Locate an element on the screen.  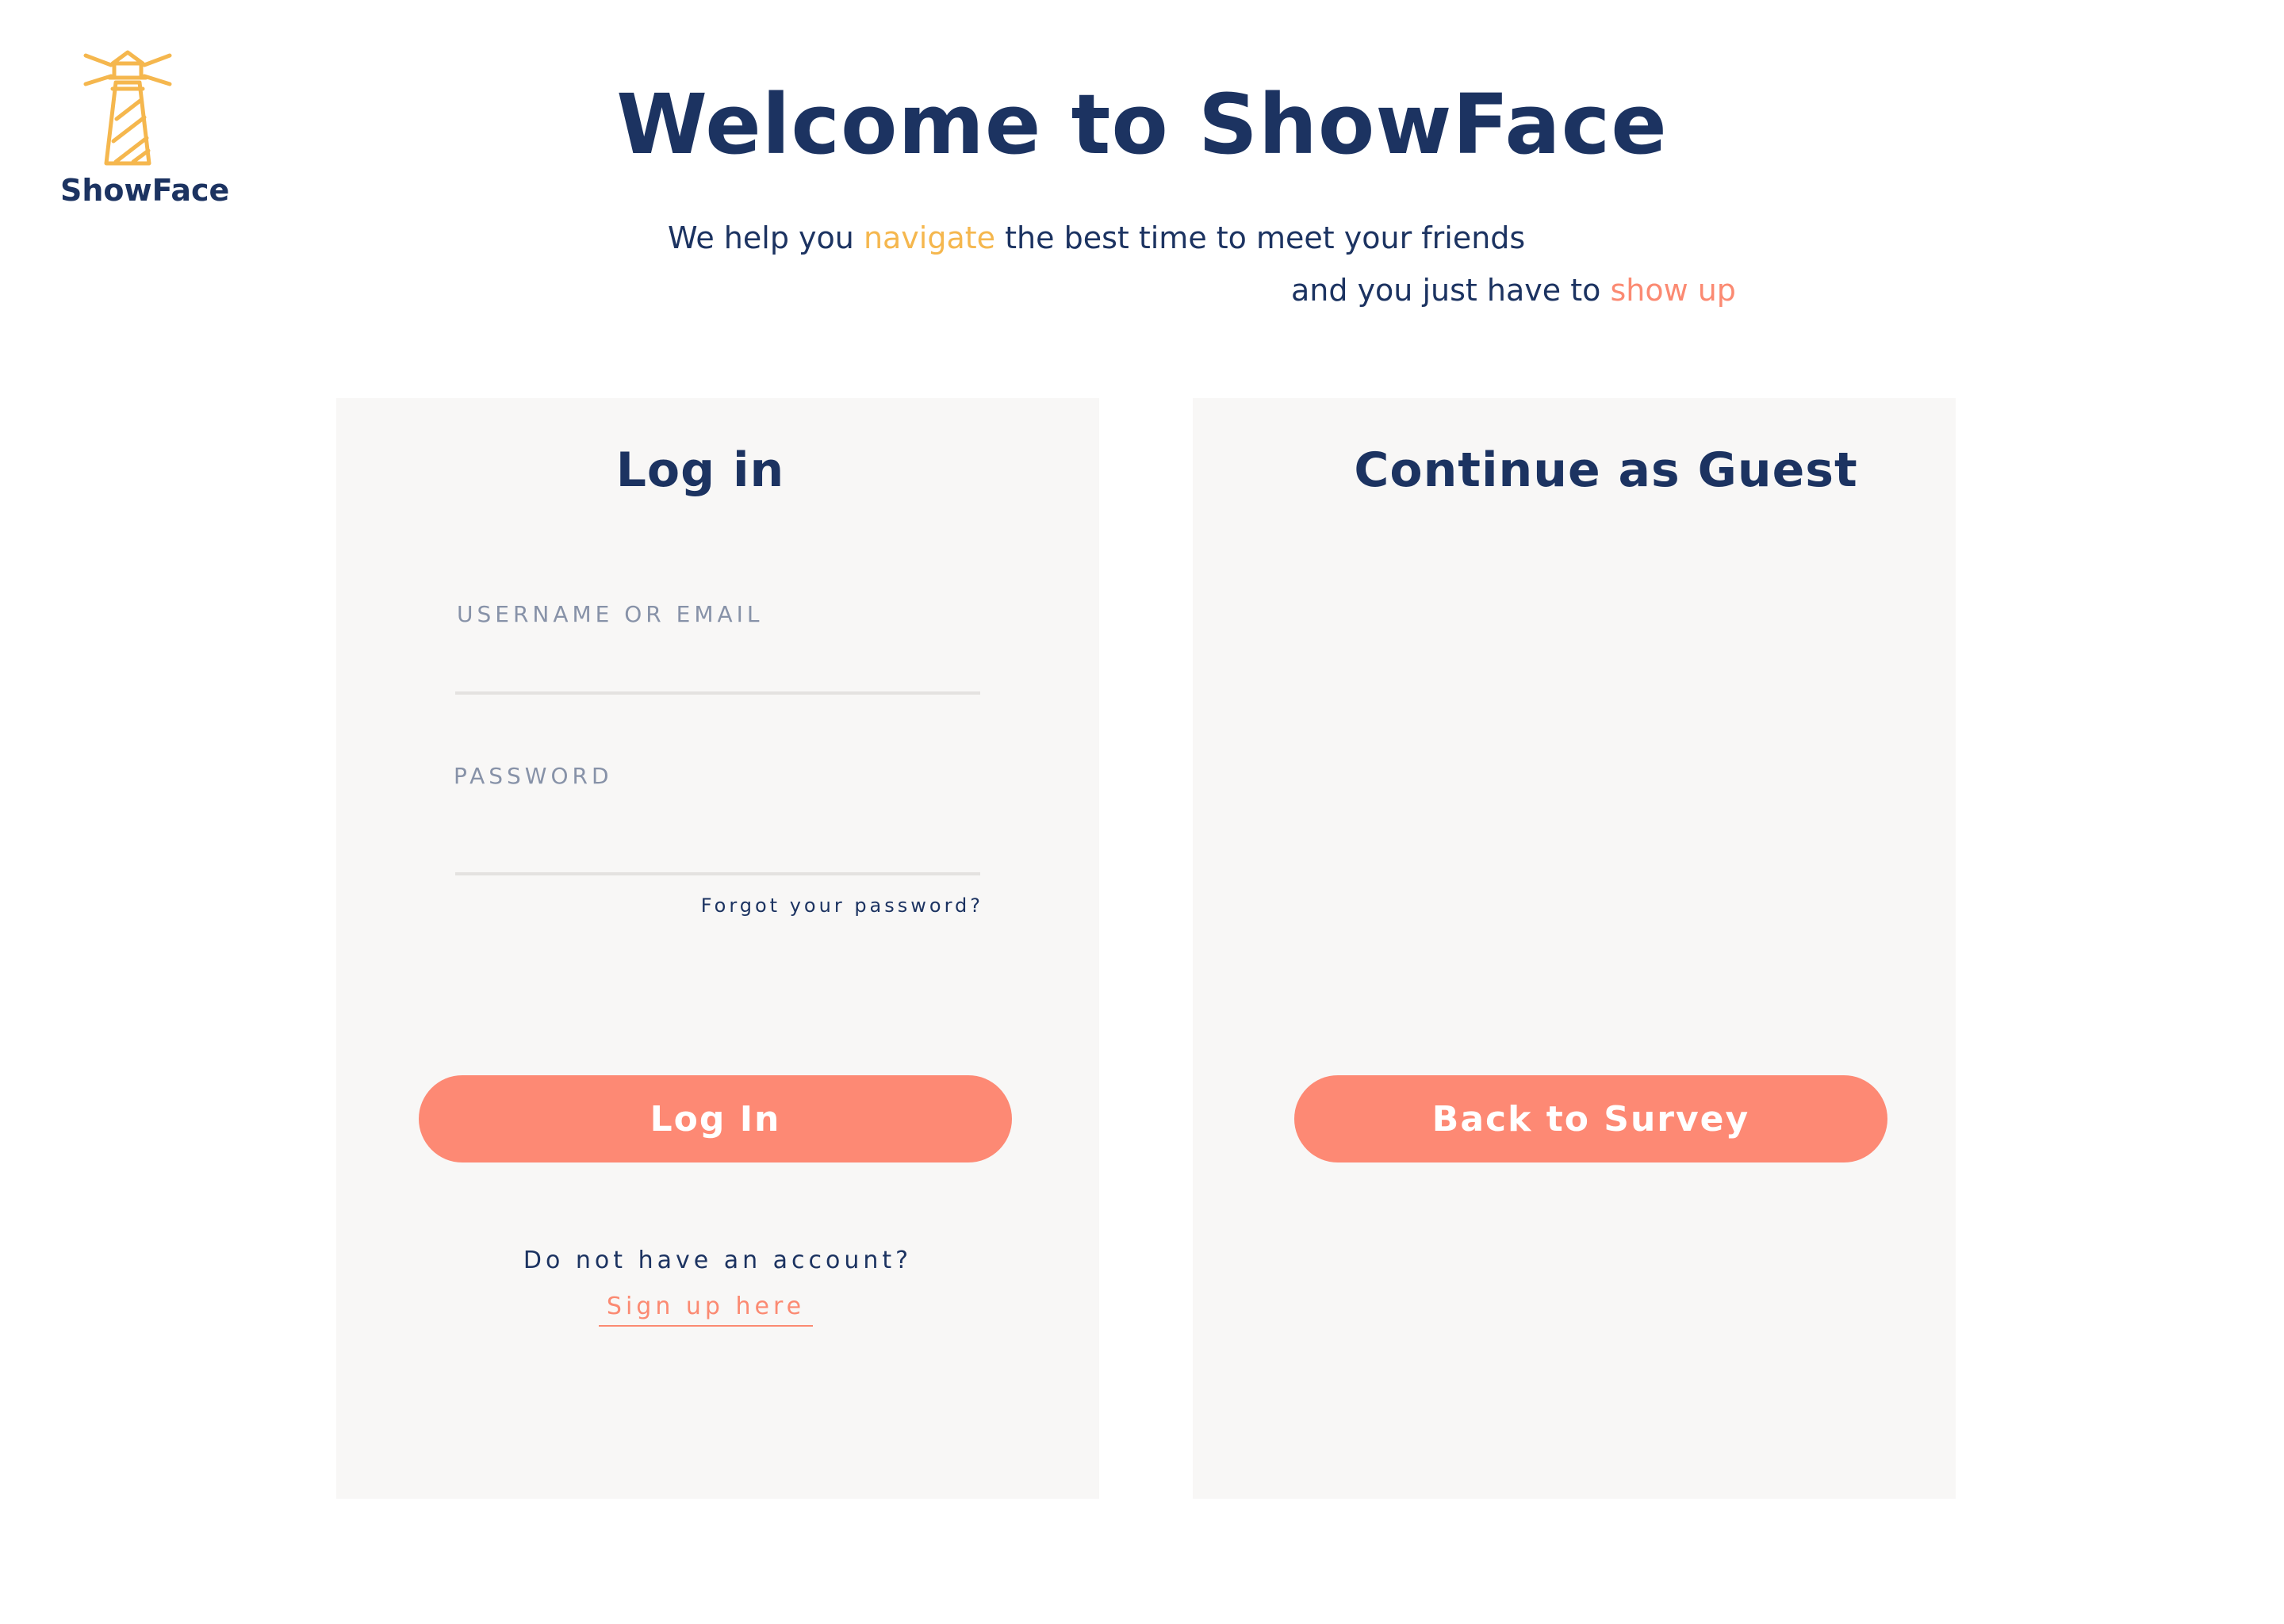
login-button: Log In is located at coordinates (715, 1118).